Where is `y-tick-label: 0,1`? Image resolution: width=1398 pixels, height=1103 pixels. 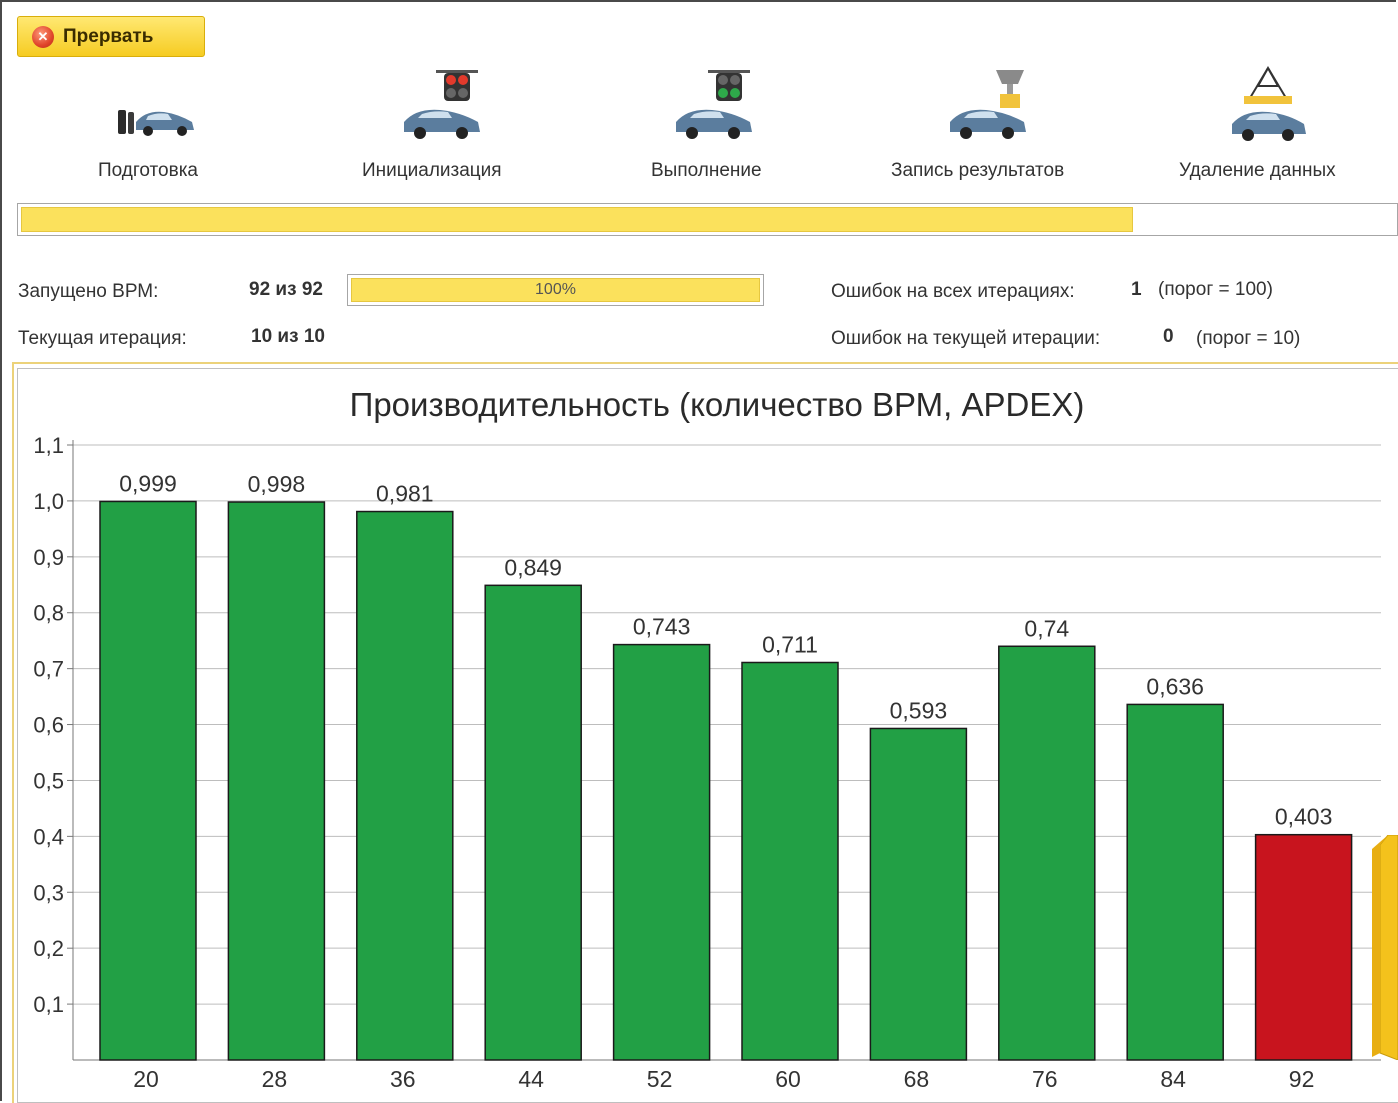 y-tick-label: 0,1 is located at coordinates (48, 1004).